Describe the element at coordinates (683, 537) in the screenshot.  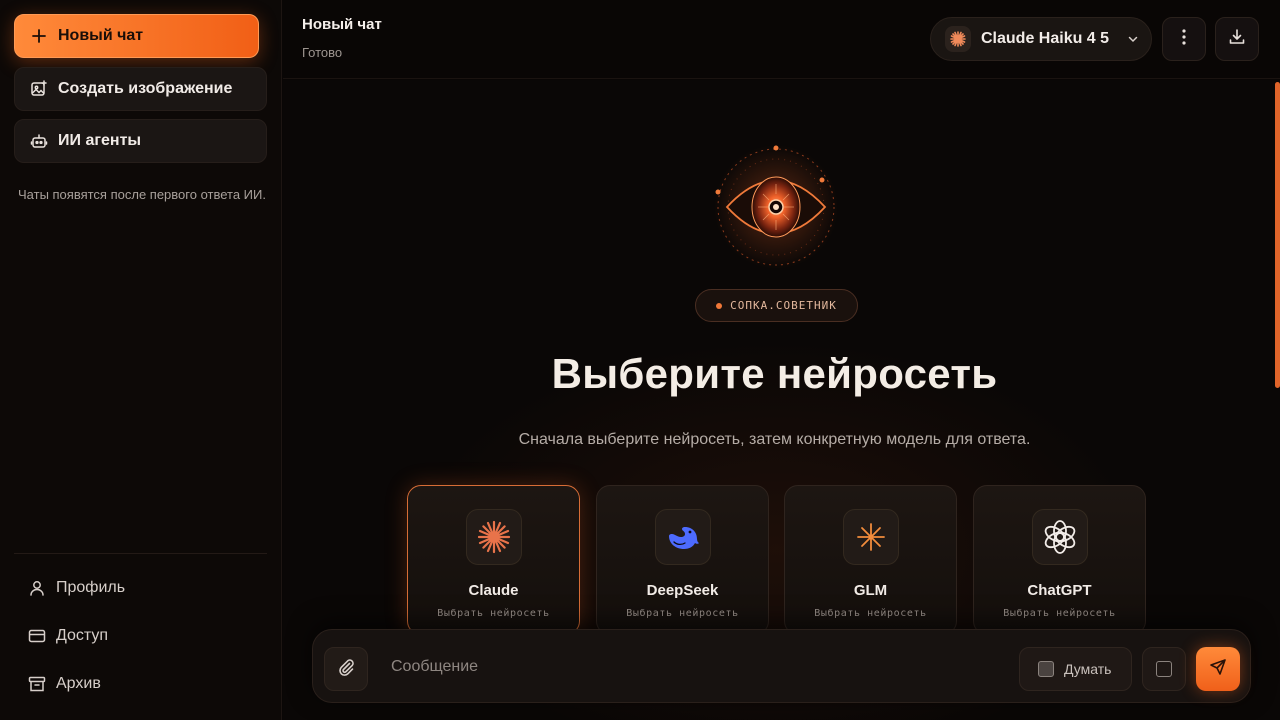
I see `deepseek-whale-icon` at that location.